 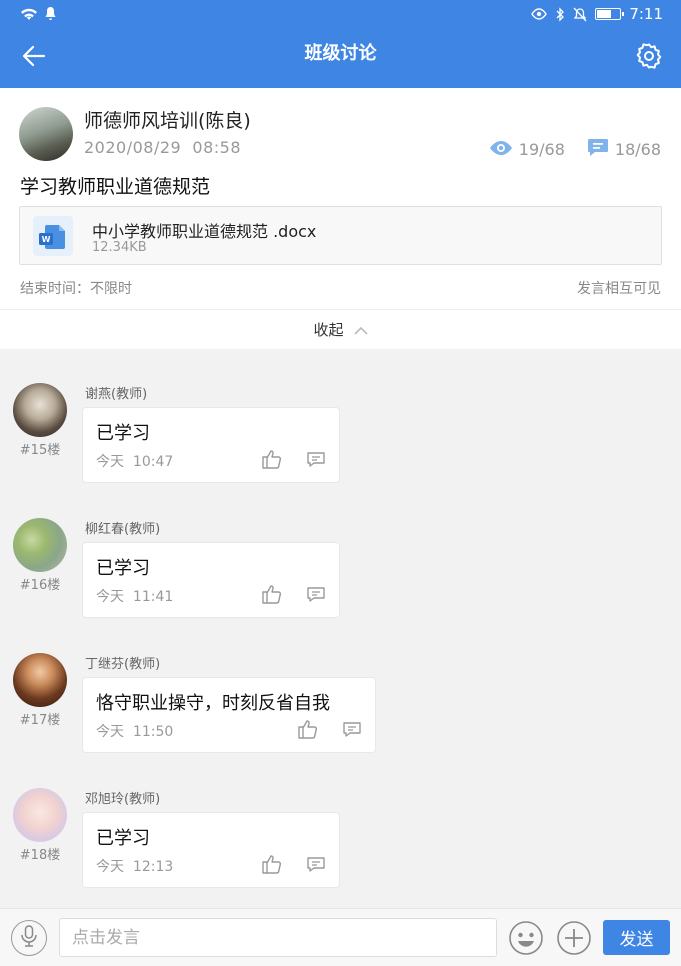 I want to click on reply-author: 柳红春(教师), so click(x=123, y=529).